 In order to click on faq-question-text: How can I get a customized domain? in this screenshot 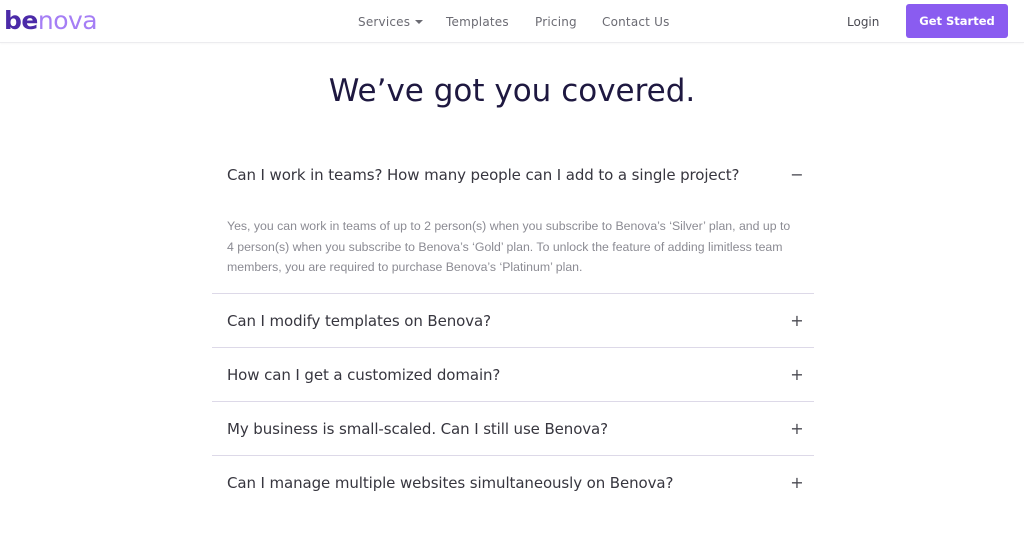, I will do `click(364, 374)`.